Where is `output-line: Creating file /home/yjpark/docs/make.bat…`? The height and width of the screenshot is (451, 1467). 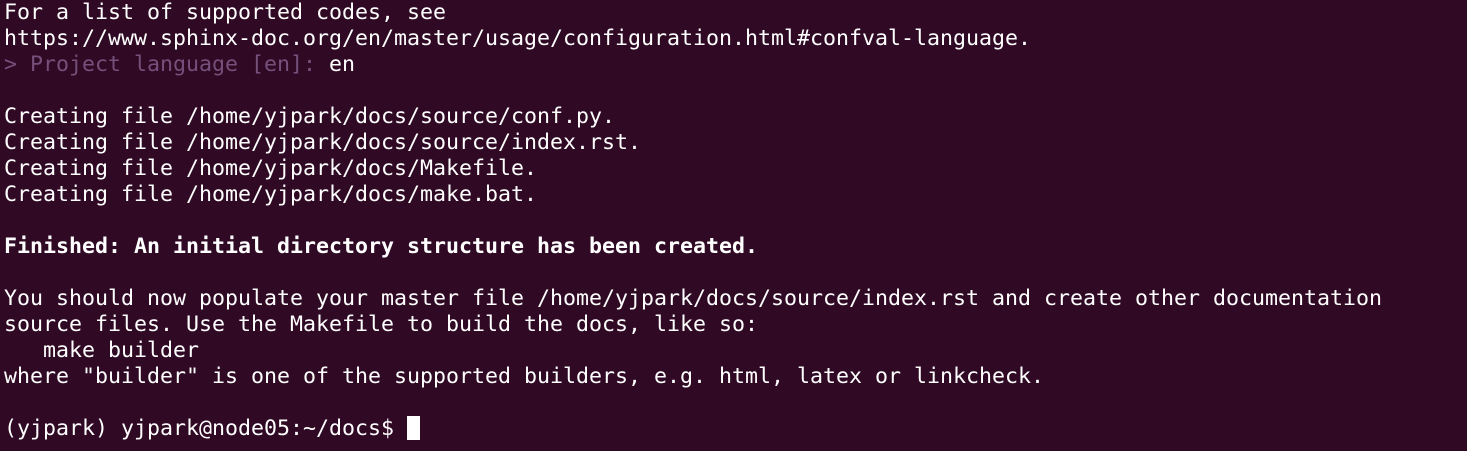
output-line: Creating file /home/yjpark/docs/make.bat… is located at coordinates (271, 194).